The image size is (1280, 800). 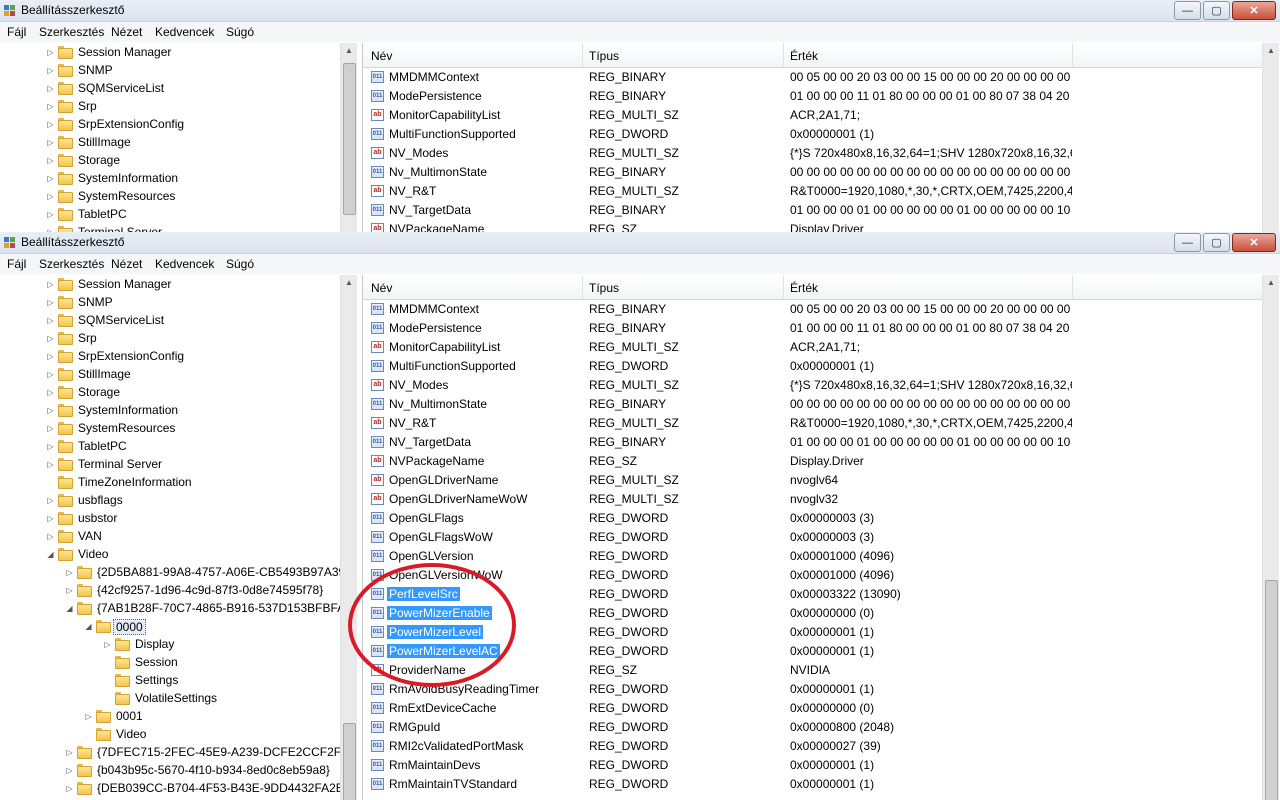 I want to click on tree-item: ◢ {7AB1B28F-70C7-4865-B916-537D153BFBFA}, so click(x=174, y=609).